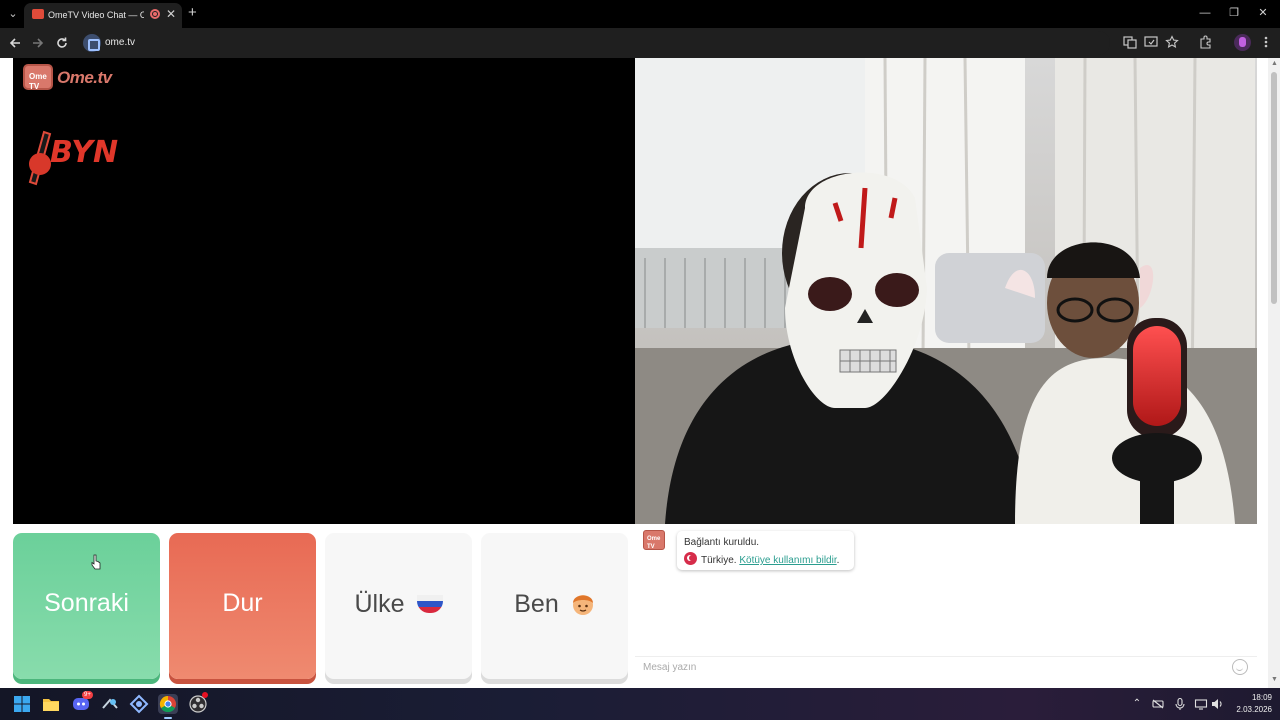 This screenshot has height=720, width=1280. I want to click on back-arrow-icon, so click(14, 43).